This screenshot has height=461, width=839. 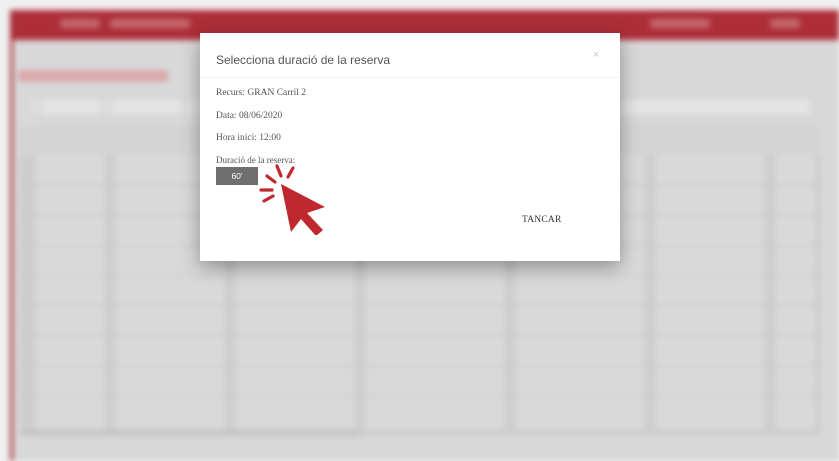 What do you see at coordinates (303, 60) in the screenshot?
I see `modal-title: Selecciona duració de la reserva` at bounding box center [303, 60].